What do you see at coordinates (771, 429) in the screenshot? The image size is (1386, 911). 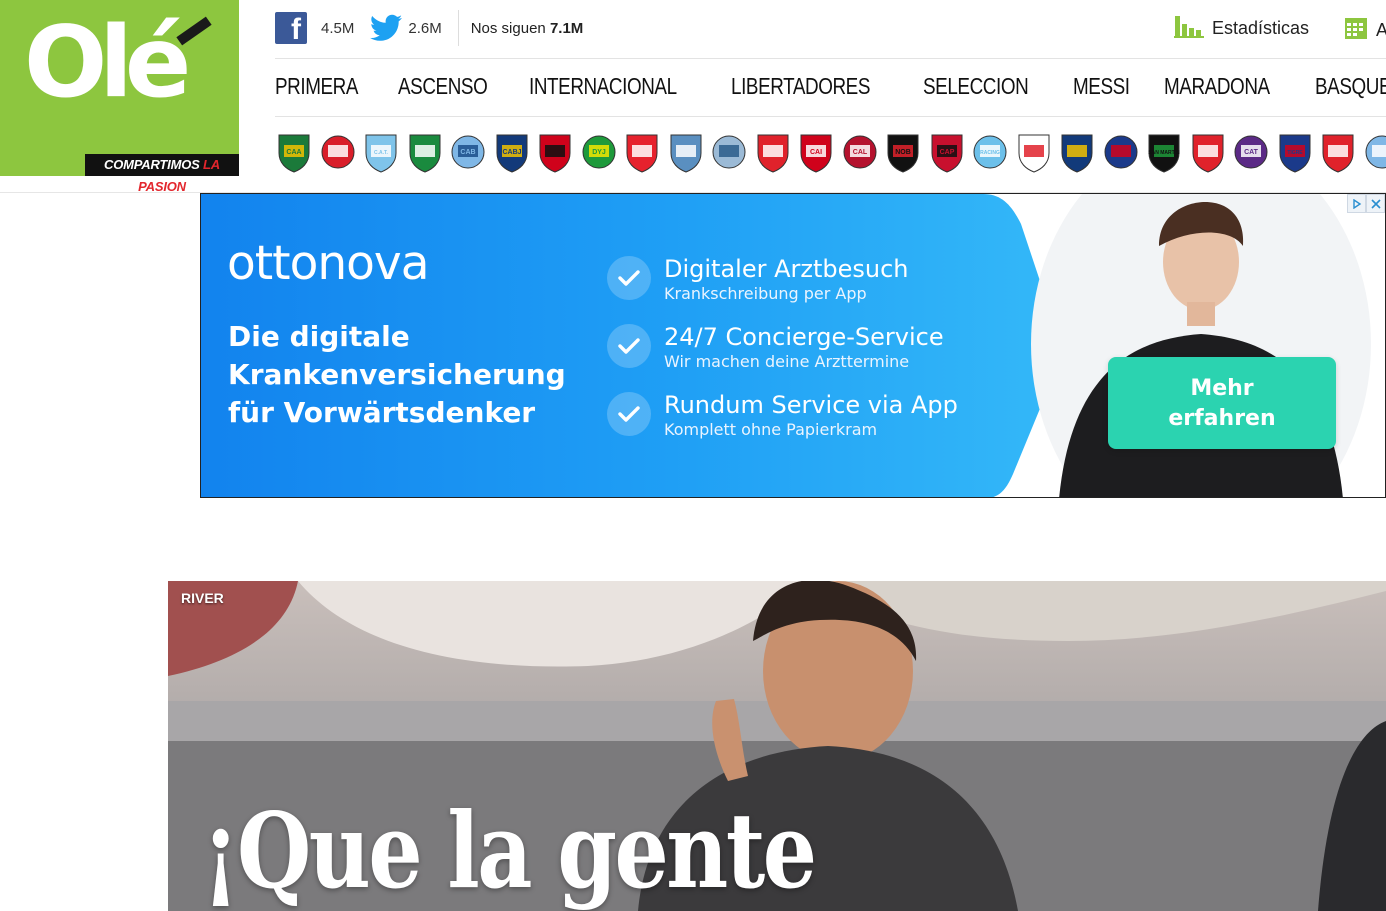 I see `feature-subtitle: Komplett ohne Papierkram` at bounding box center [771, 429].